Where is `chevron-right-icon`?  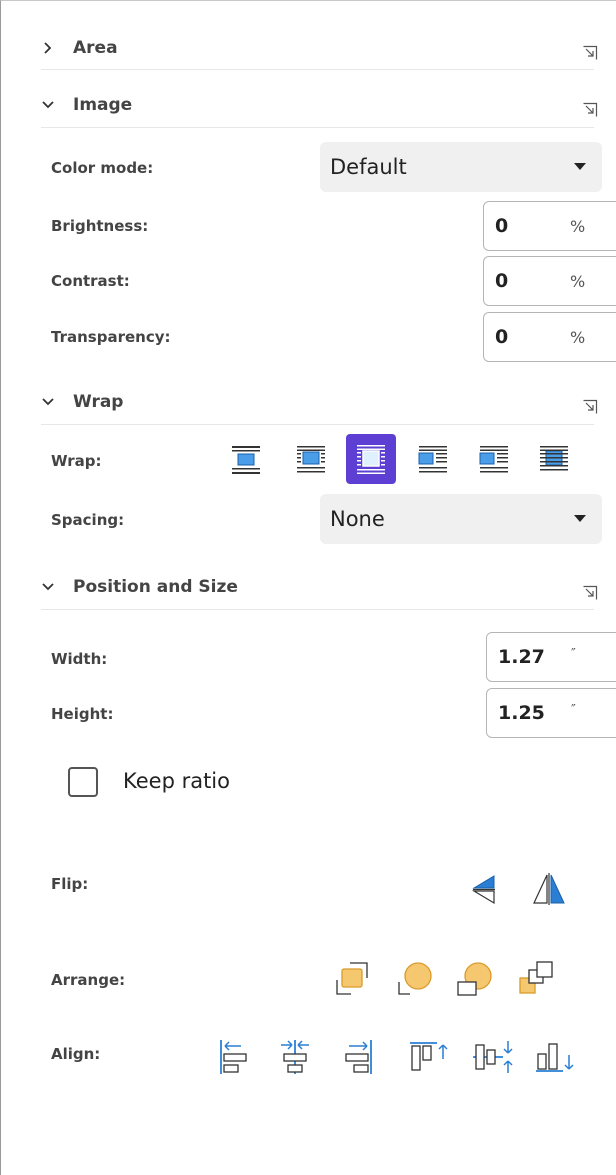 chevron-right-icon is located at coordinates (48, 48).